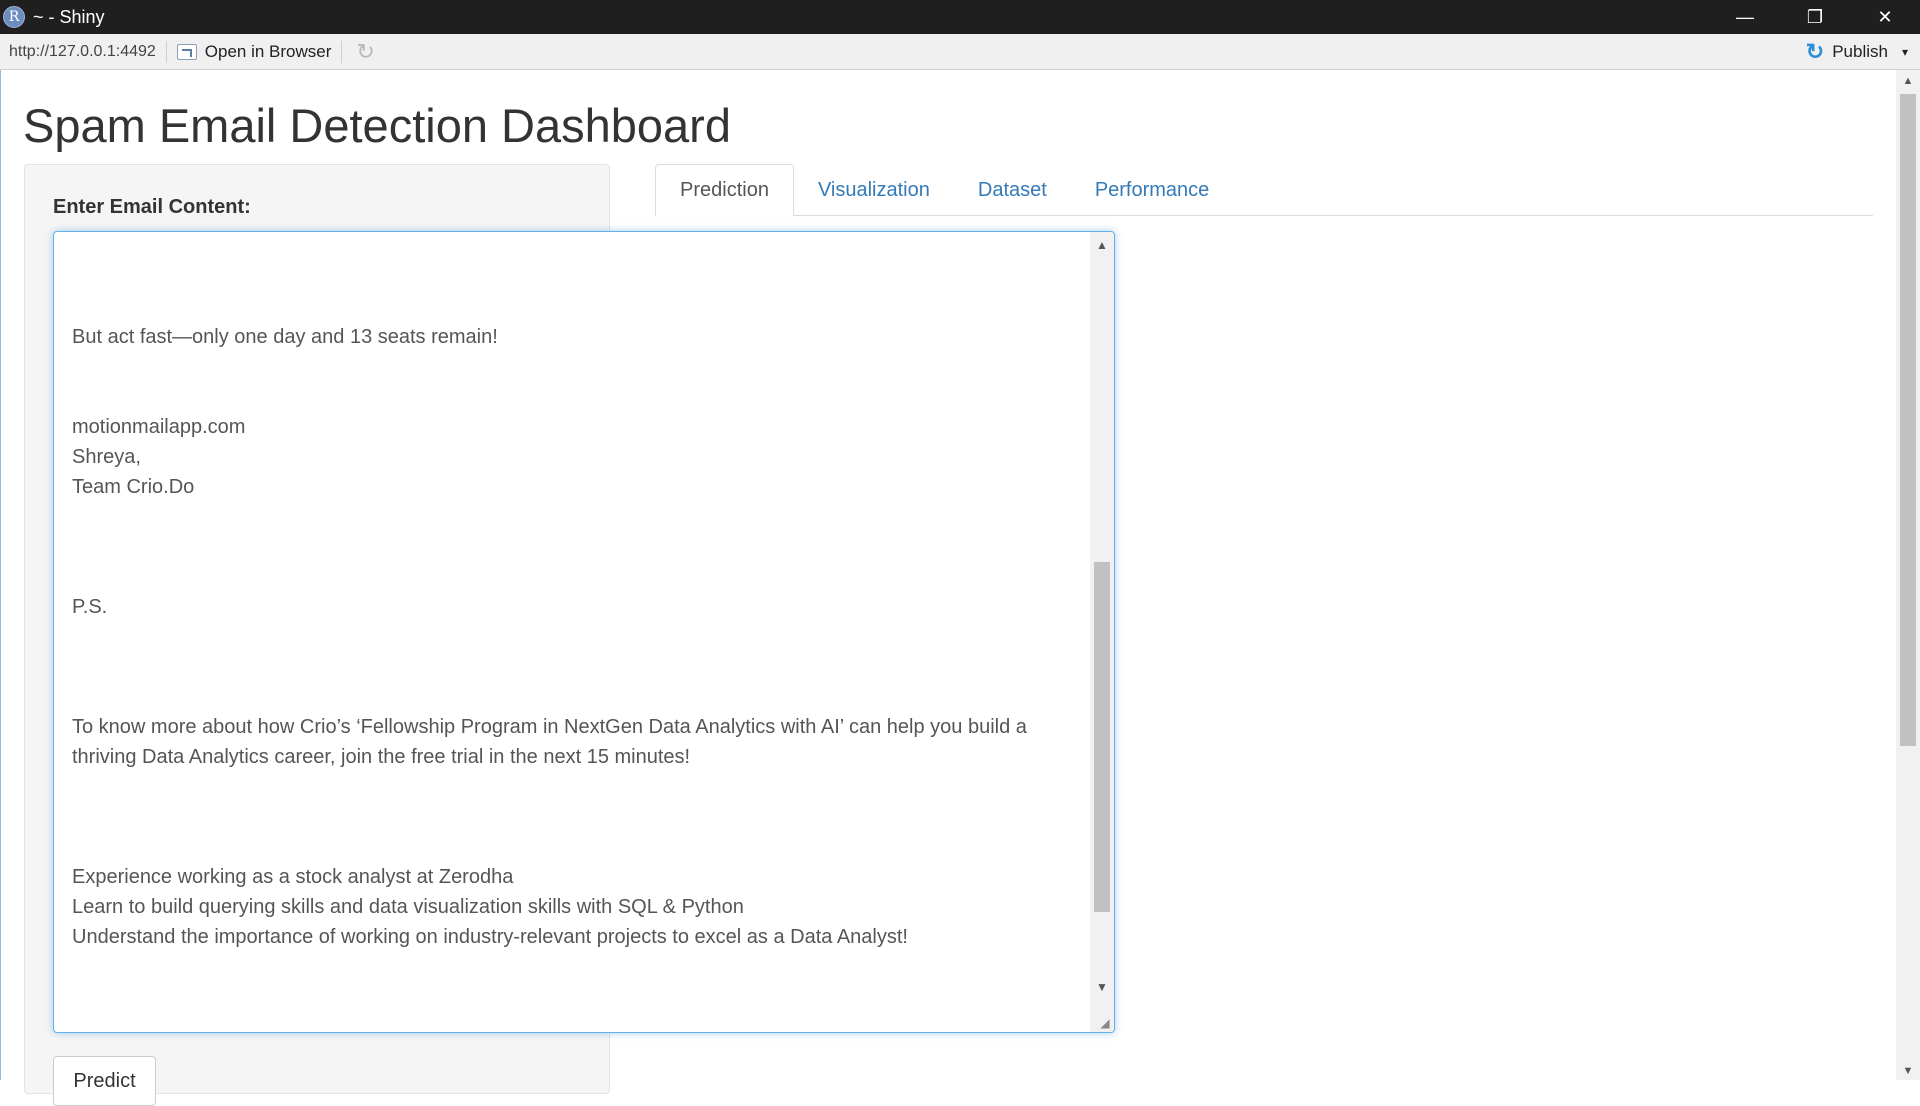 The width and height of the screenshot is (1920, 1106). Describe the element at coordinates (152, 207) in the screenshot. I see `email-content-label: Enter Email Content:` at that location.